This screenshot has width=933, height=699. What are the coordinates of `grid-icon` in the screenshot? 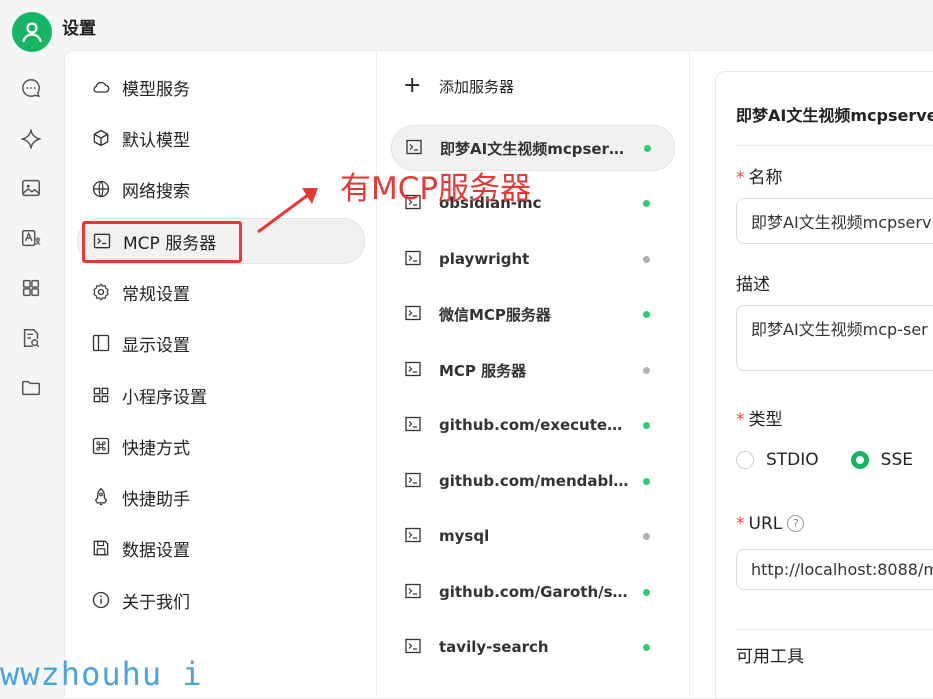 It's located at (101, 395).